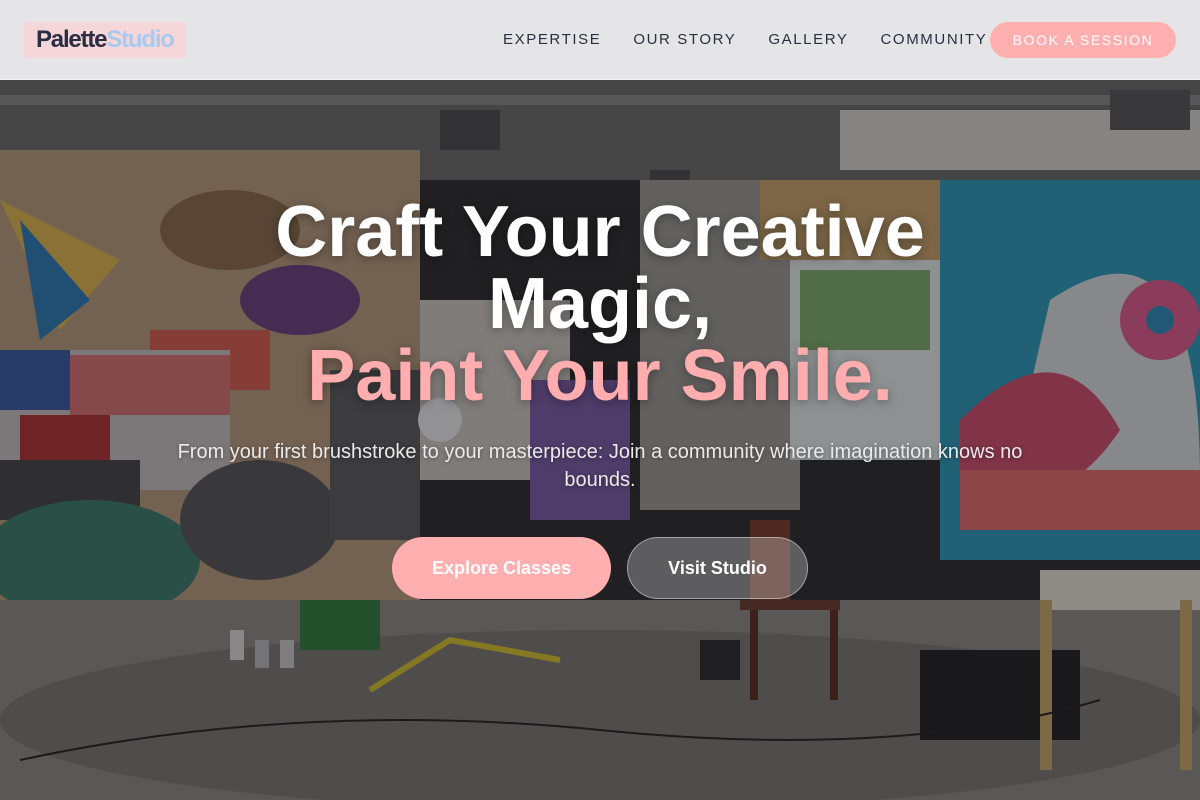 The width and height of the screenshot is (1200, 800). Describe the element at coordinates (600, 232) in the screenshot. I see `headline-line-1: Craft Your Creative` at that location.